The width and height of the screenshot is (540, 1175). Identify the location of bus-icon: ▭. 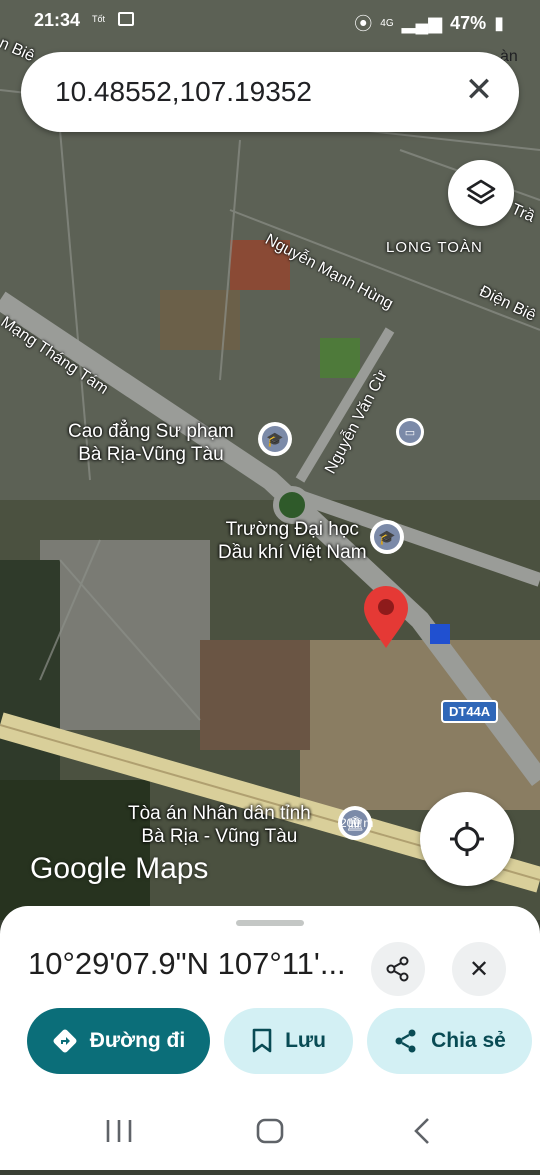
(410, 432).